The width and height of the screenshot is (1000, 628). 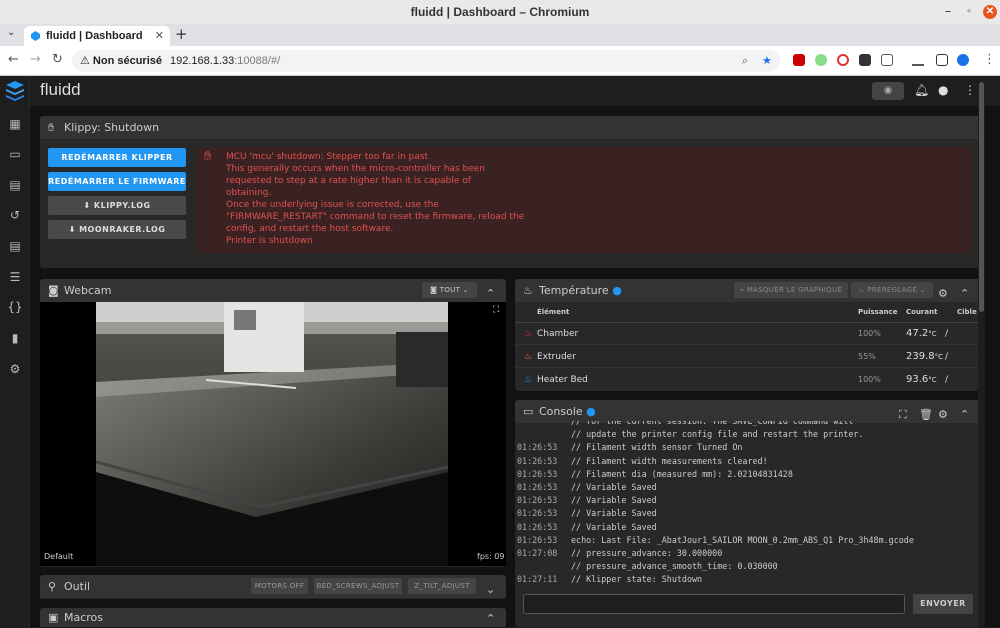 I want to click on restart-firmware-button: REDÉMARRER LE FIRMWARE, so click(x=117, y=181).